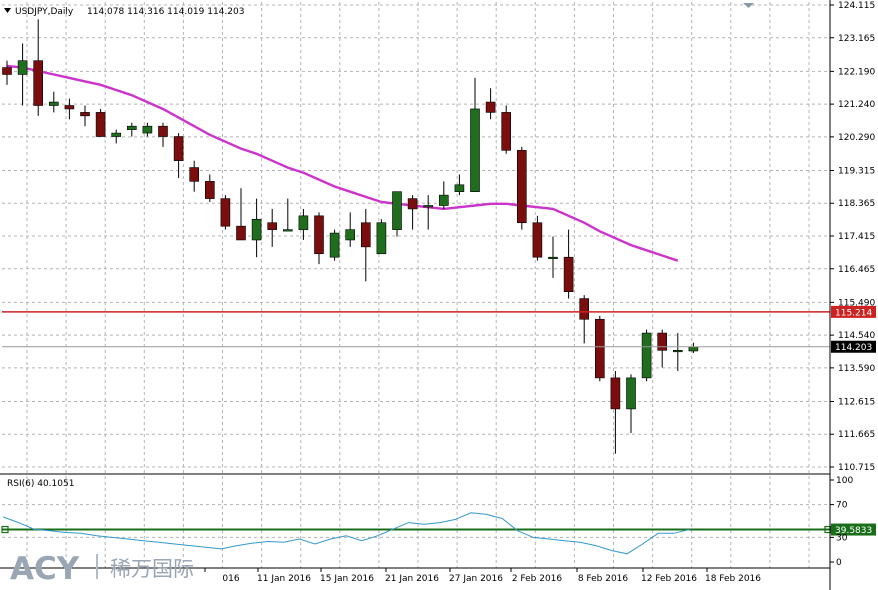 Image resolution: width=878 pixels, height=590 pixels. What do you see at coordinates (347, 579) in the screenshot?
I see `x-tick-label: 15 Jan 2016` at bounding box center [347, 579].